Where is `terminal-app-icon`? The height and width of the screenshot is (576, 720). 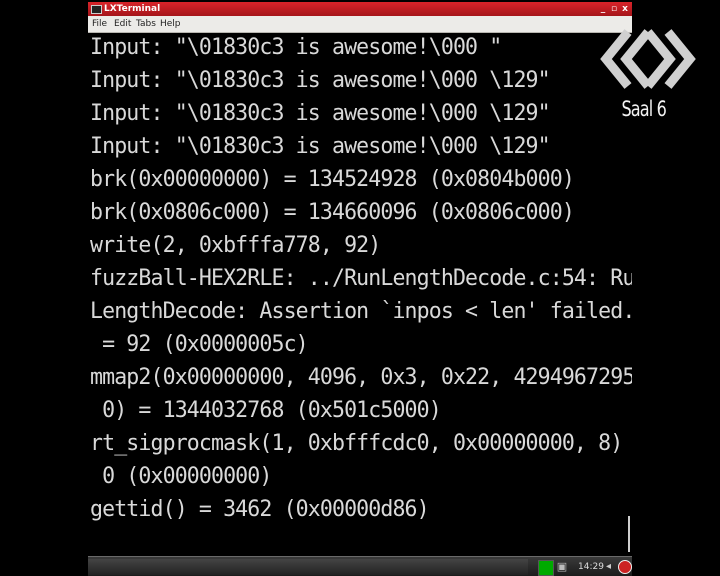 terminal-app-icon is located at coordinates (96, 9).